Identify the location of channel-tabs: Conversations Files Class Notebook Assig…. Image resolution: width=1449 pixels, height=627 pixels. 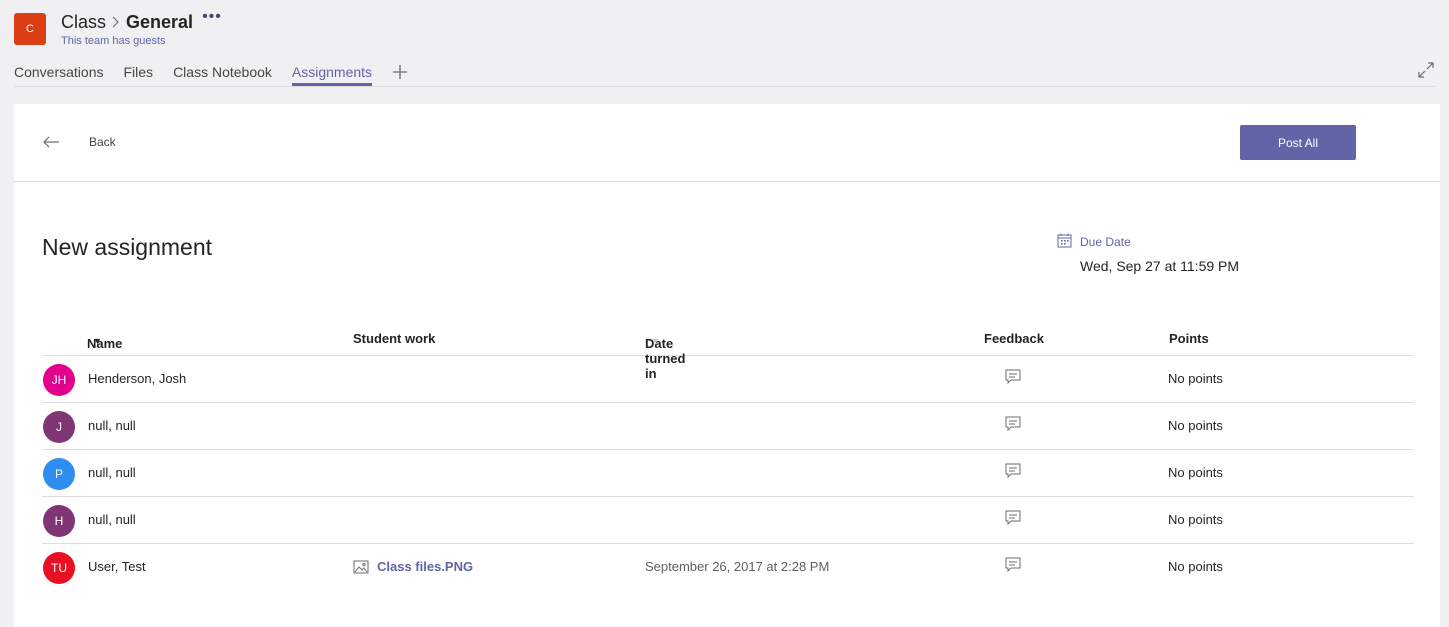
(211, 75).